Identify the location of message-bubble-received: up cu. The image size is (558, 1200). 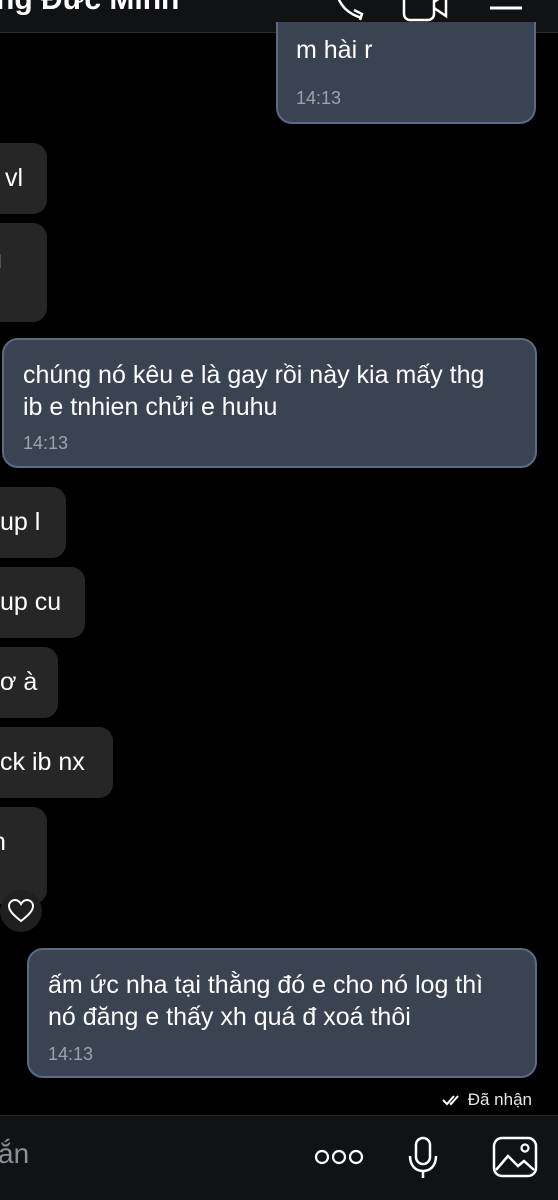
(42, 602).